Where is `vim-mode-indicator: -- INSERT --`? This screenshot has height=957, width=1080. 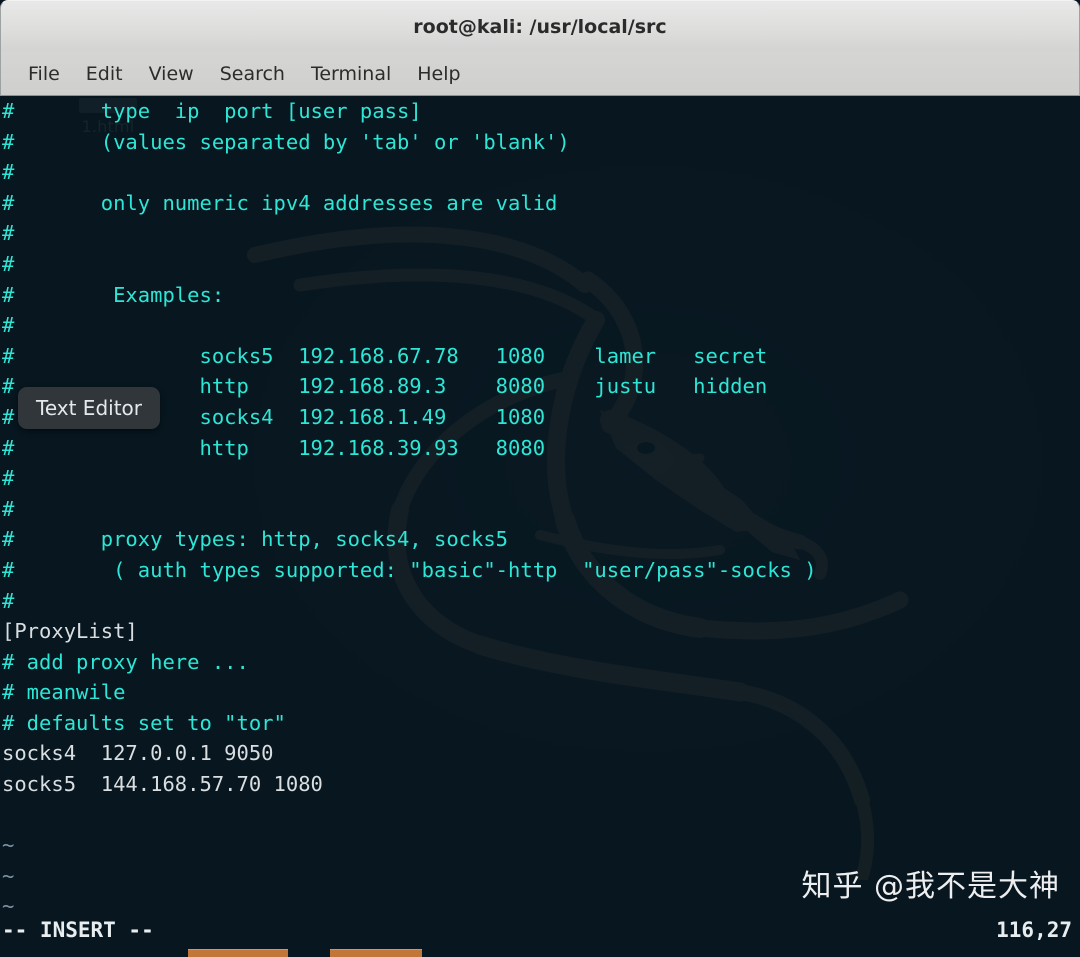 vim-mode-indicator: -- INSERT -- is located at coordinates (78, 930).